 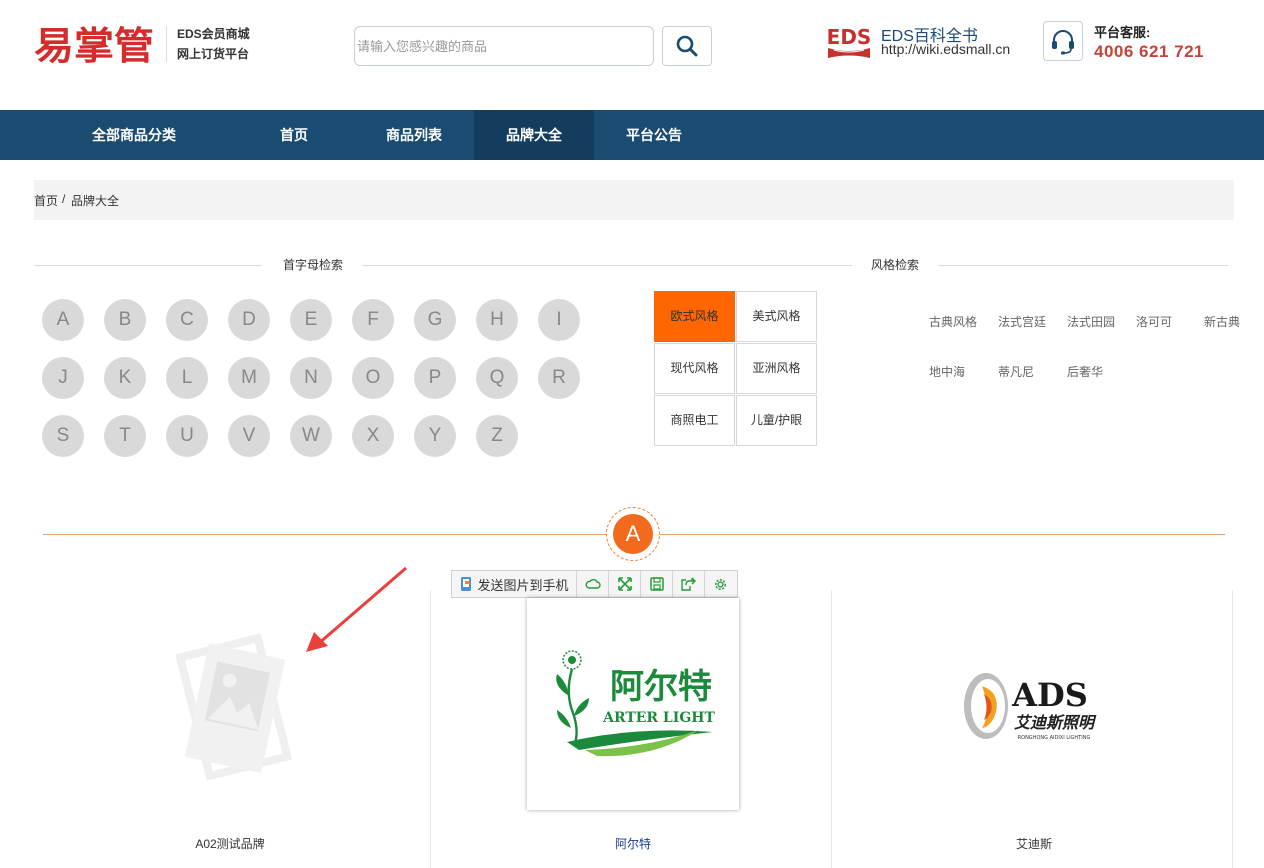 I want to click on style-commercial-electrical: 商照电工, so click(x=694, y=420).